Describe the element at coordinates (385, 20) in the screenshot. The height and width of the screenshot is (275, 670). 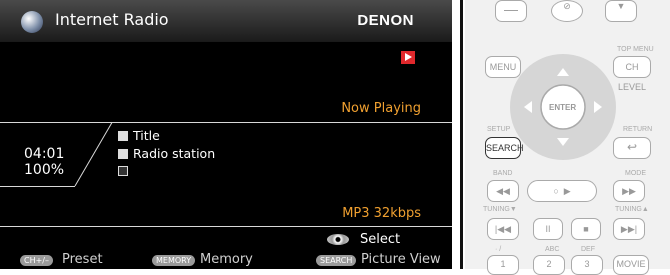
I see `brand-logo: DENON` at that location.